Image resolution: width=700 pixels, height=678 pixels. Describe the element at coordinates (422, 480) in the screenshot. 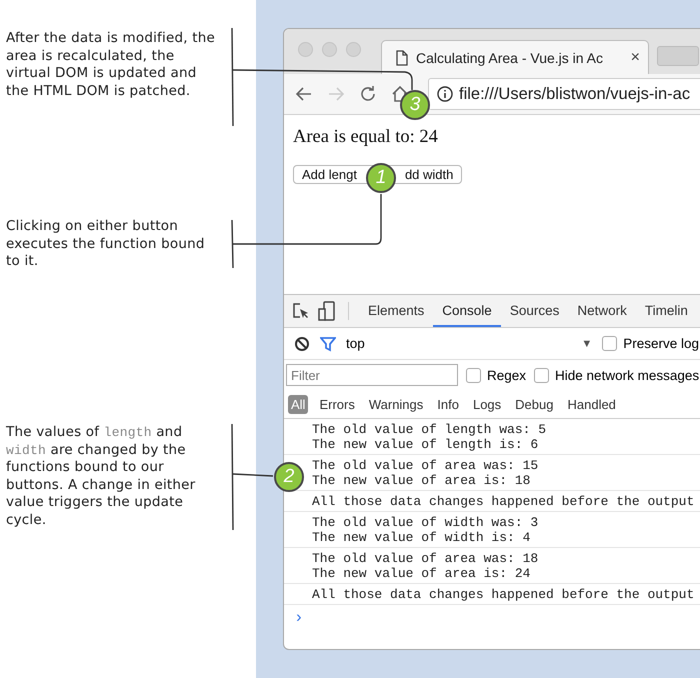

I see `console-message: The new value of area is: 18` at that location.